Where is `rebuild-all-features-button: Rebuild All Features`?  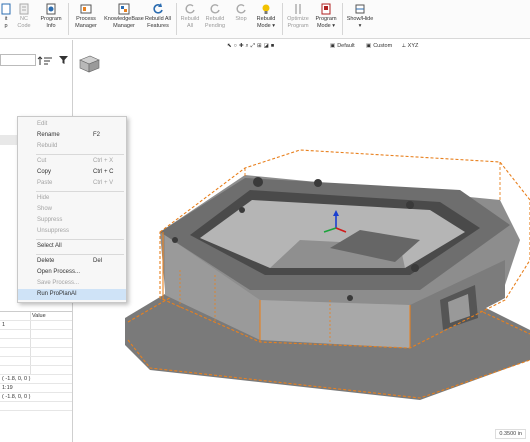 rebuild-all-features-button: Rebuild All Features is located at coordinates (158, 15).